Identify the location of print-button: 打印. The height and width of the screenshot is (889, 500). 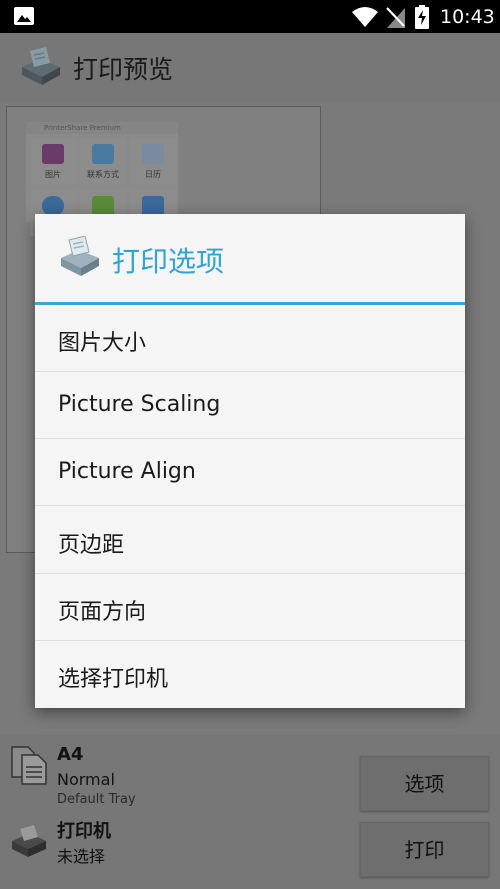
(424, 849).